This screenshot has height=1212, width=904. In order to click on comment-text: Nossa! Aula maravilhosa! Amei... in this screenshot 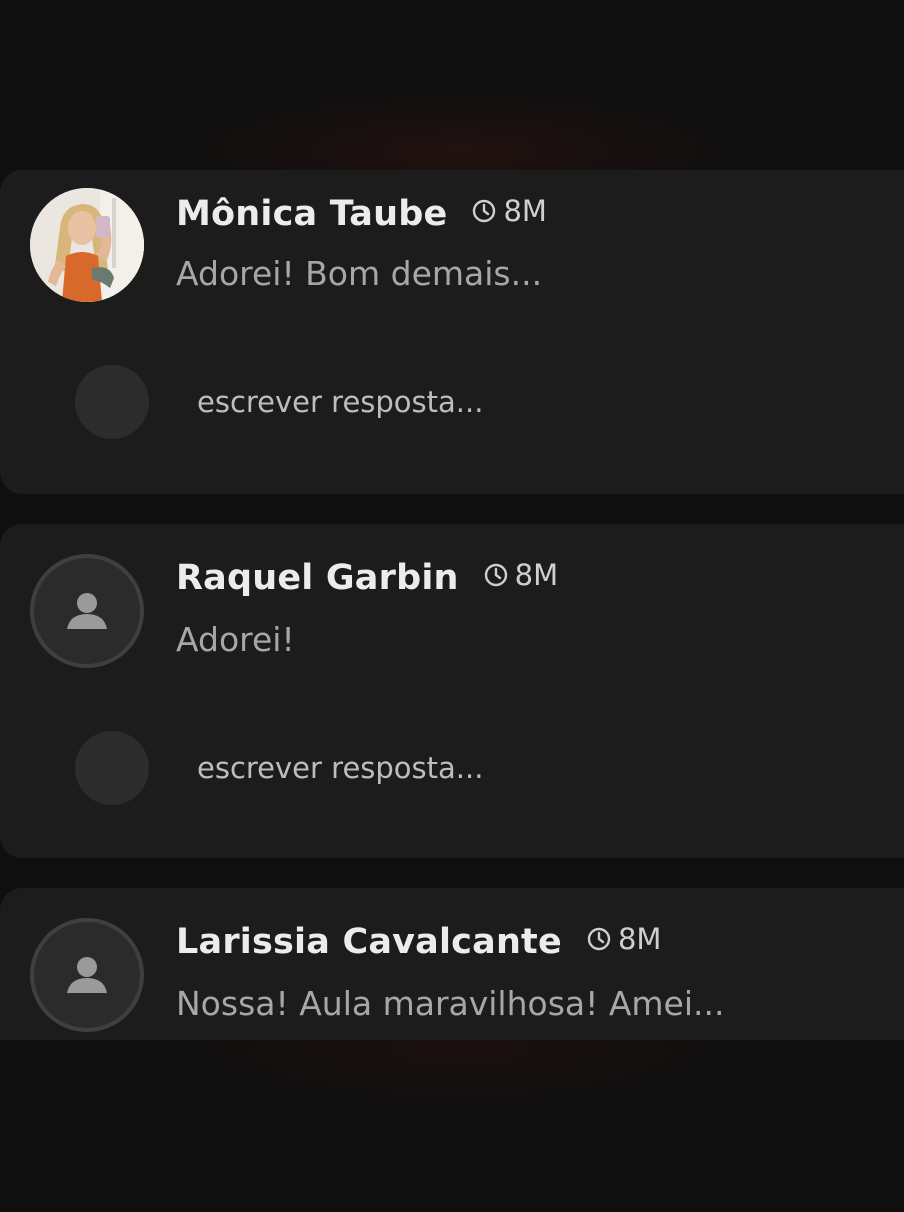, I will do `click(450, 1003)`.